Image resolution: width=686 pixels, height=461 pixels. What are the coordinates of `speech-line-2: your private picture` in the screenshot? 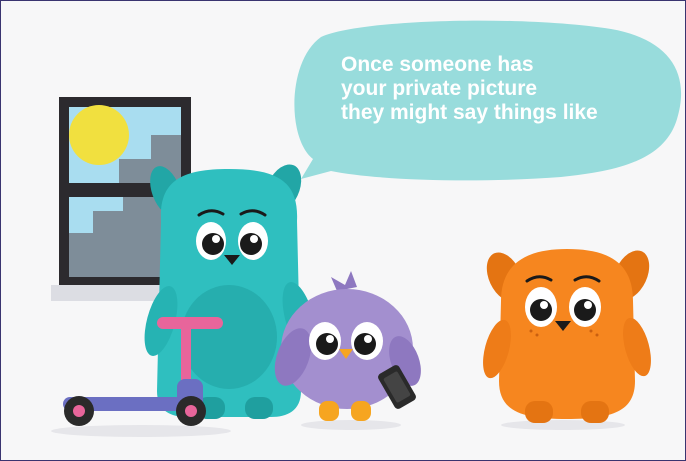 It's located at (439, 88).